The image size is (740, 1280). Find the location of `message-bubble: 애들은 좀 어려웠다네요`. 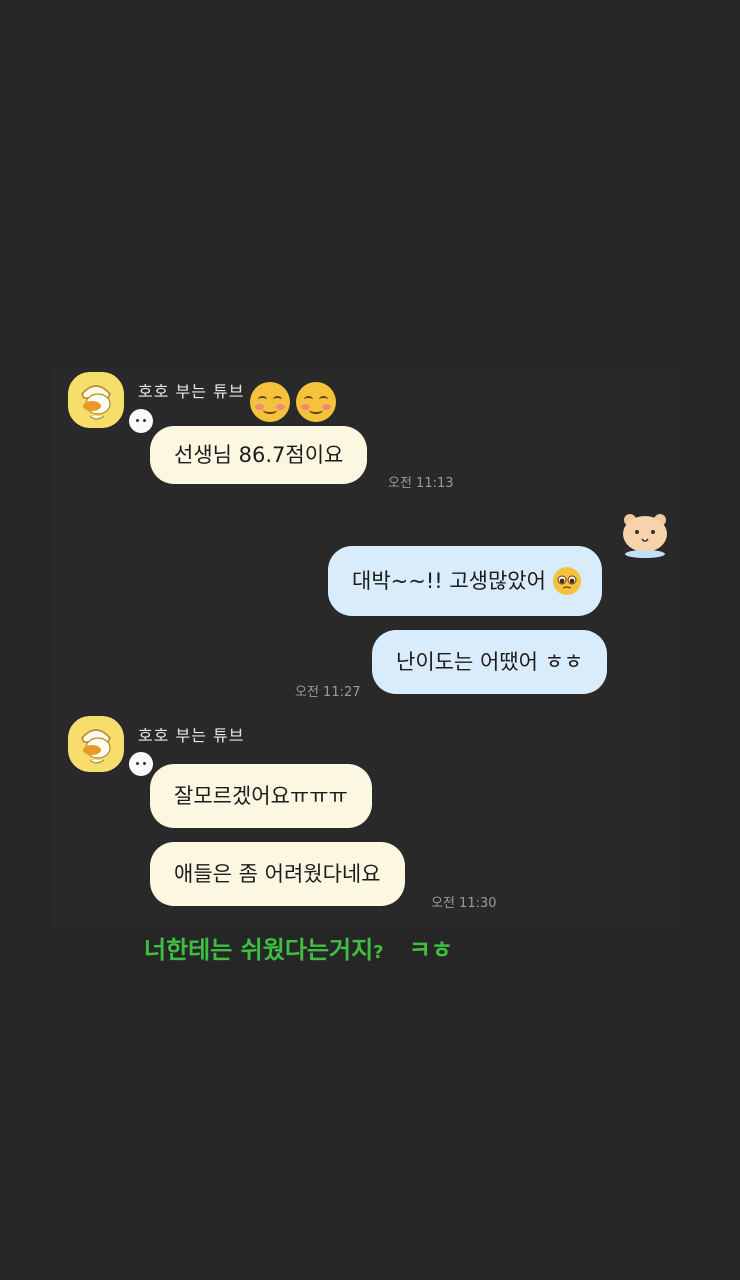

message-bubble: 애들은 좀 어려웠다네요 is located at coordinates (277, 874).